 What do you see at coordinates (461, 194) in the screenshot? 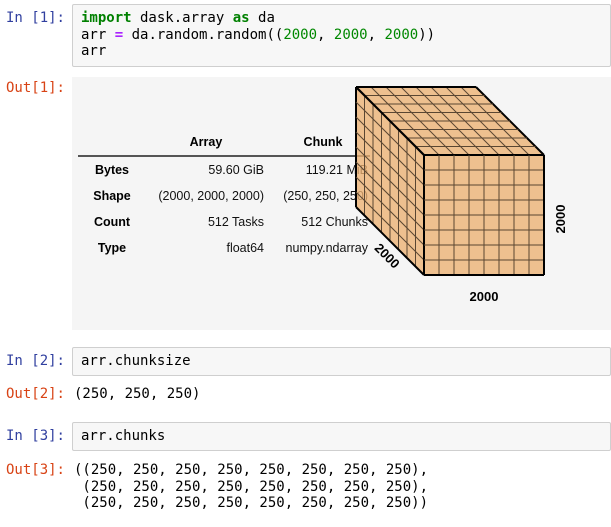
I see `dask-array-cube: 2000 2000 2000` at bounding box center [461, 194].